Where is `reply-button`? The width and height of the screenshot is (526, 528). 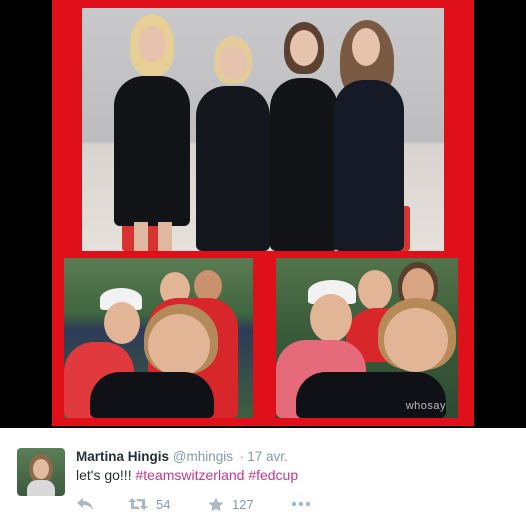
reply-button is located at coordinates (85, 504).